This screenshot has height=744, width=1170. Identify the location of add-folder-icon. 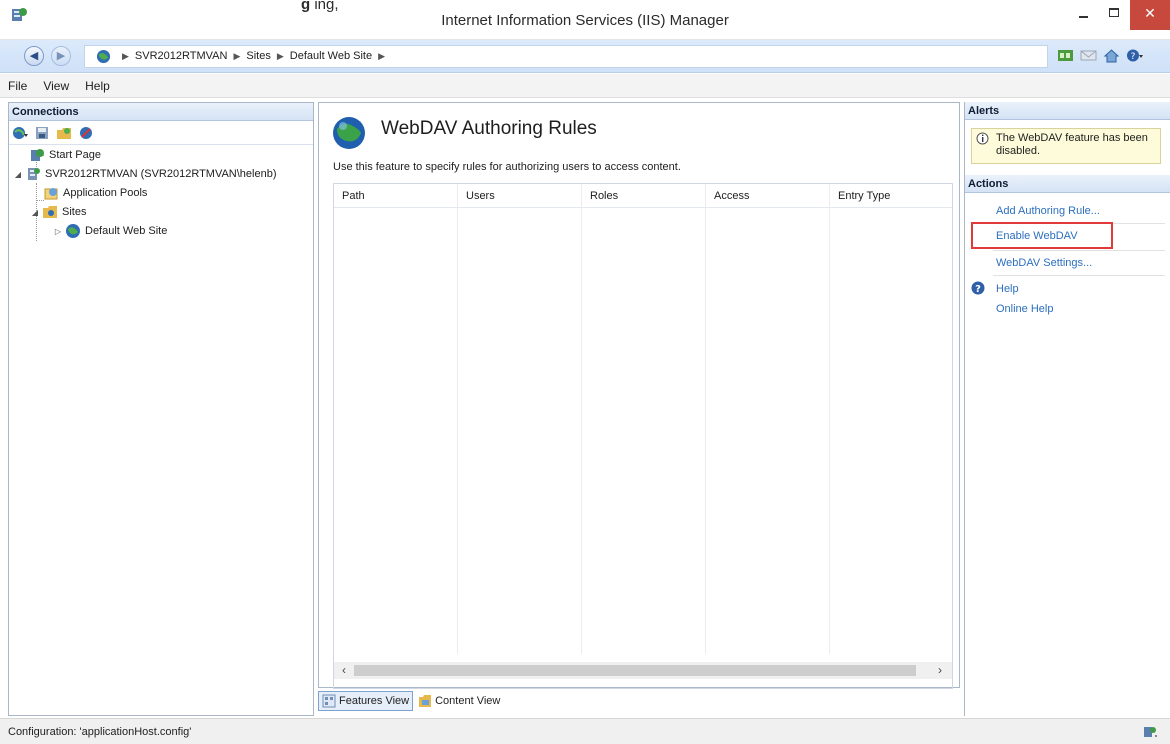
(64, 133).